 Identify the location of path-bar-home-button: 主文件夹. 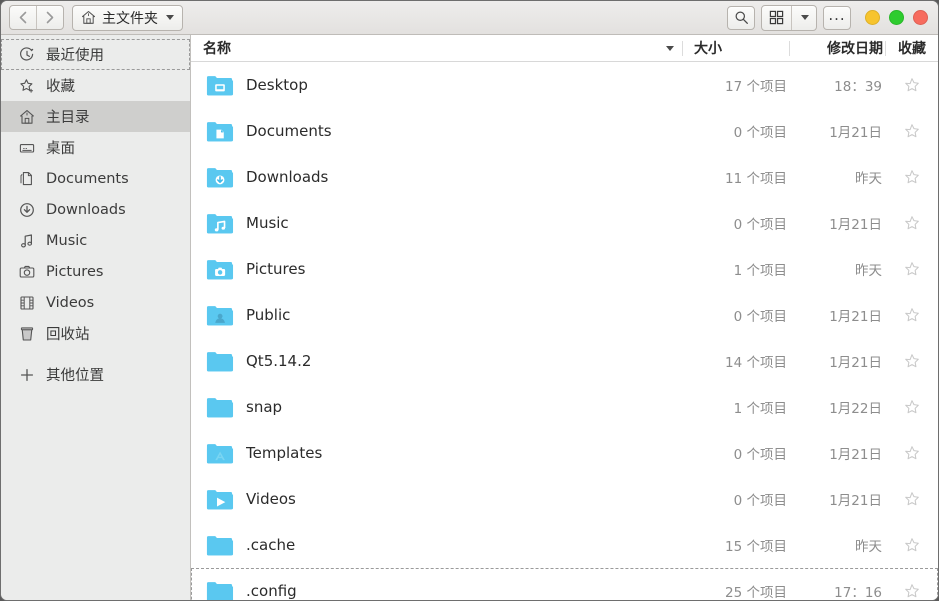
(127, 17).